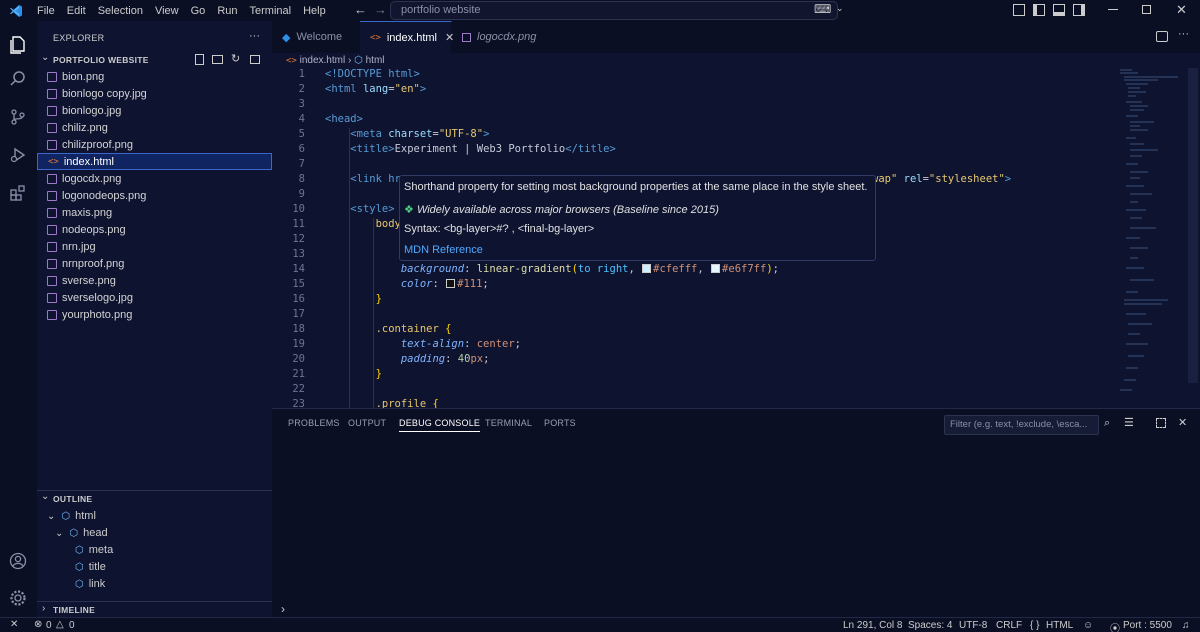 Image resolution: width=1200 pixels, height=632 pixels. What do you see at coordinates (154, 280) in the screenshot?
I see `file-item: sverse.png` at bounding box center [154, 280].